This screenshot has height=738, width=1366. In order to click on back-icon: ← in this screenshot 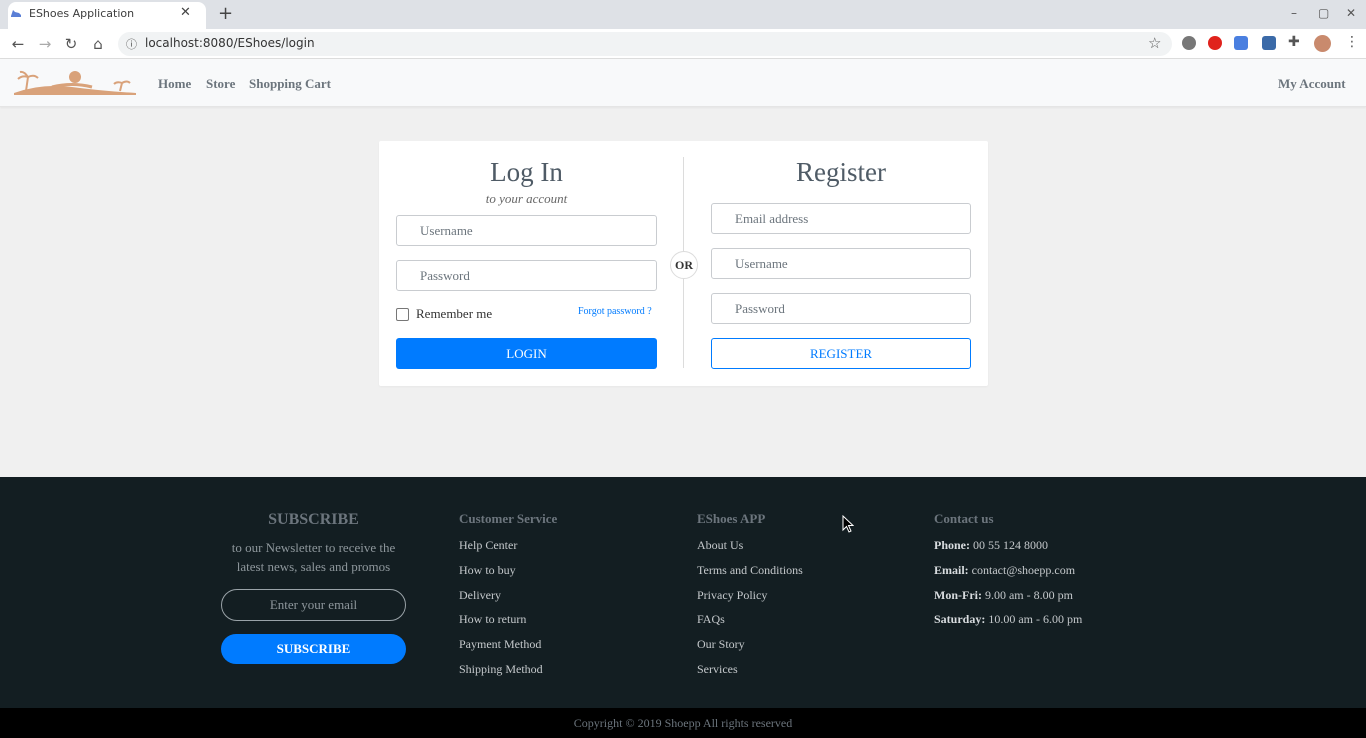, I will do `click(18, 44)`.